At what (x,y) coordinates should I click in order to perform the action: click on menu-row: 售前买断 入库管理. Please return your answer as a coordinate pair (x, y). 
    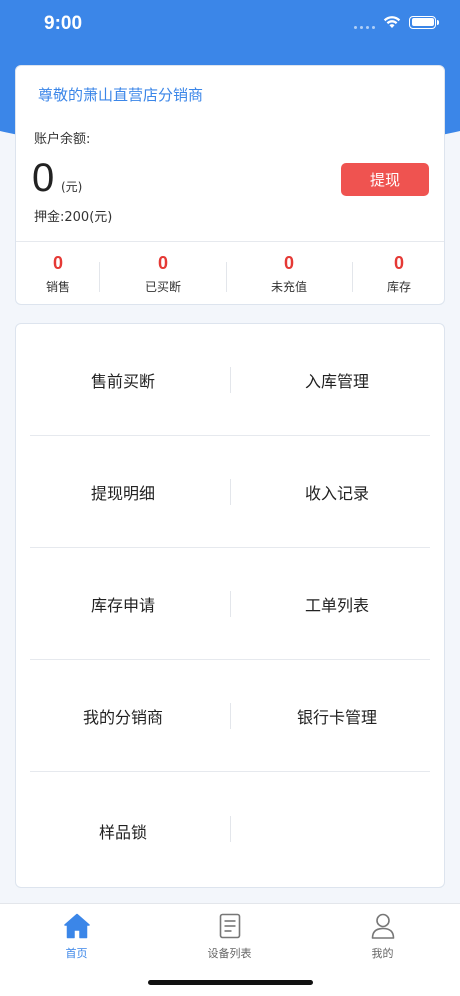
    Looking at the image, I should click on (230, 380).